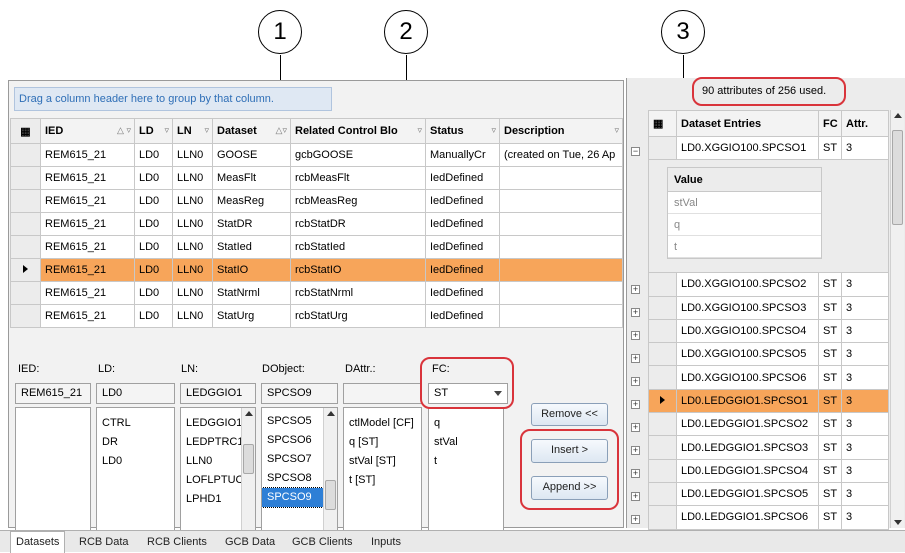 This screenshot has height=553, width=905. Describe the element at coordinates (466, 461) in the screenshot. I see `list-item: t` at that location.